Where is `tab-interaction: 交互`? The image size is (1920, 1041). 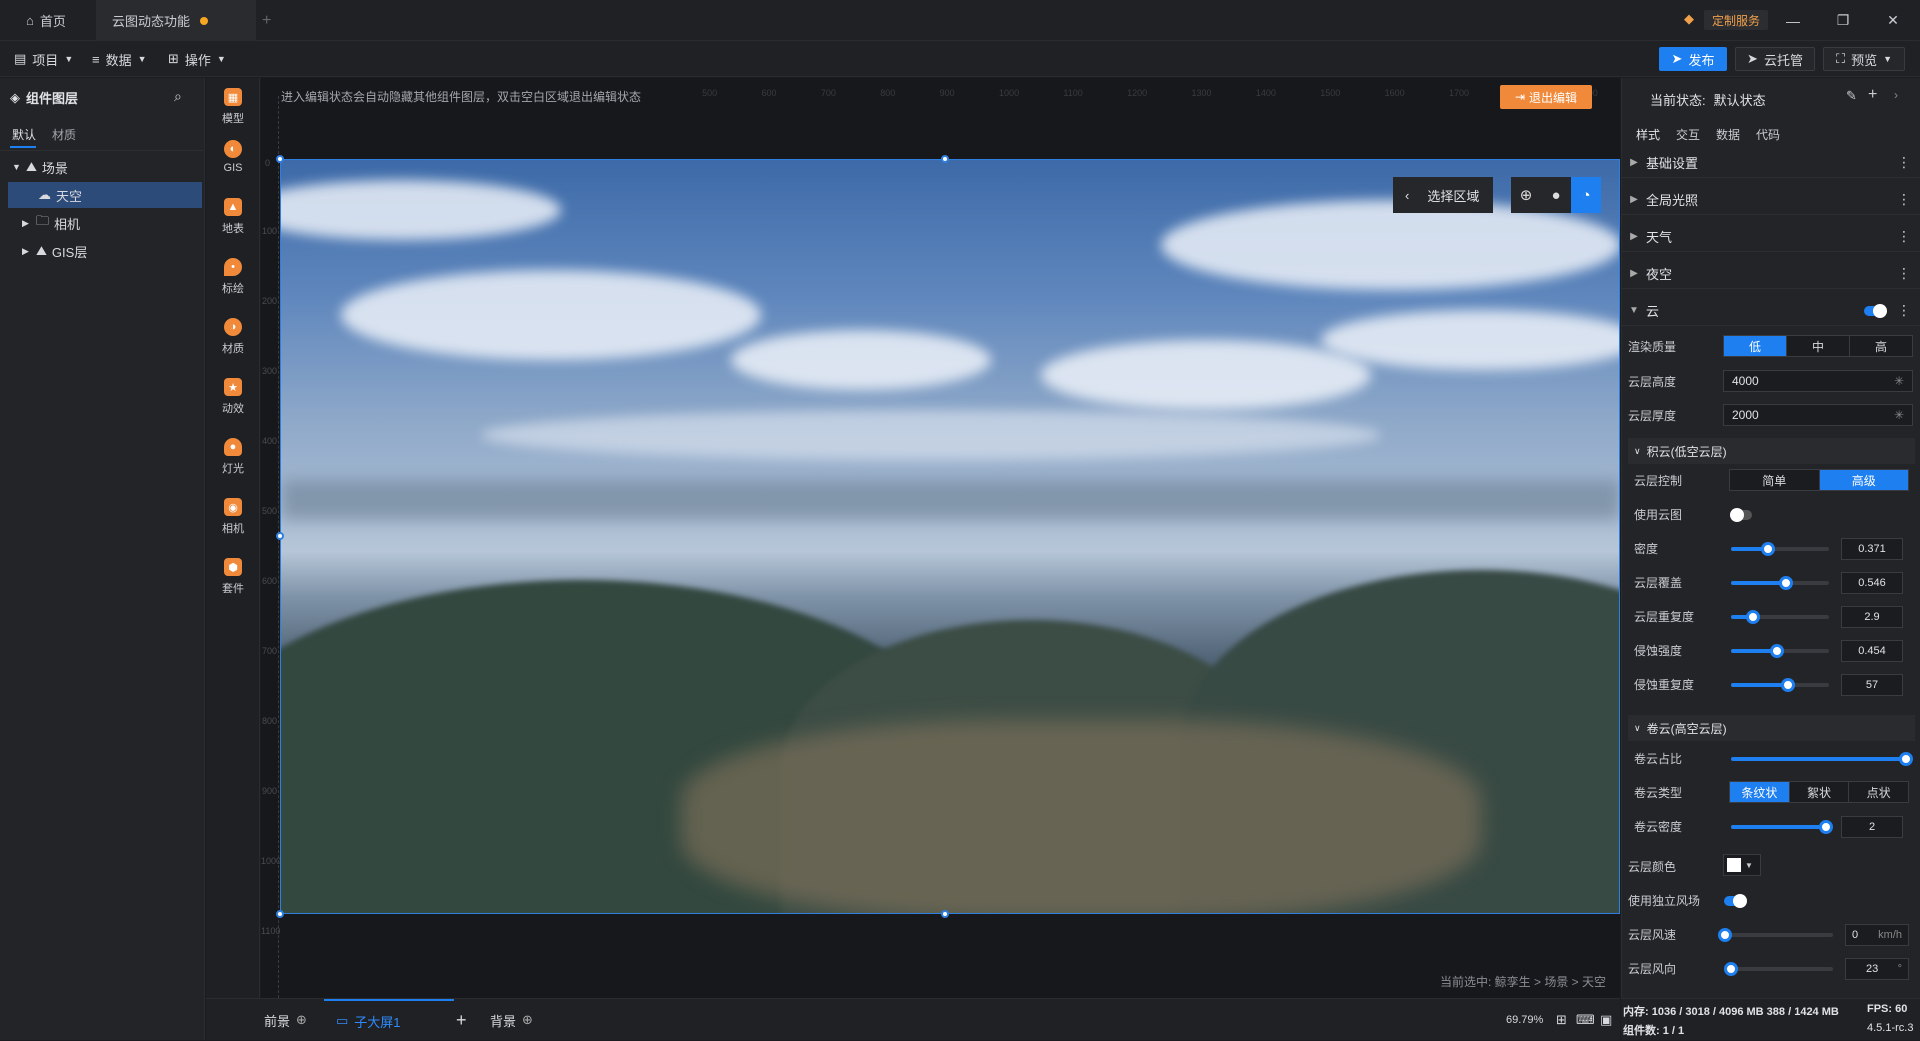 tab-interaction: 交互 is located at coordinates (1688, 134).